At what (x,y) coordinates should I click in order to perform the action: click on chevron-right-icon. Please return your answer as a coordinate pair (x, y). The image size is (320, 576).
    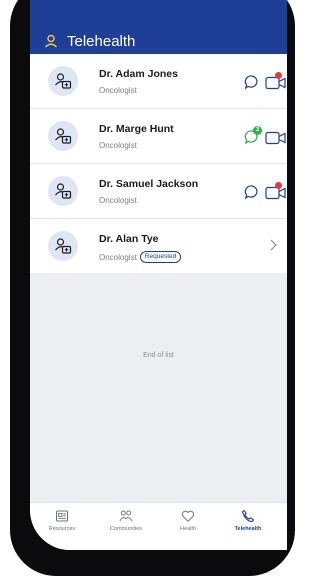
    Looking at the image, I should click on (273, 245).